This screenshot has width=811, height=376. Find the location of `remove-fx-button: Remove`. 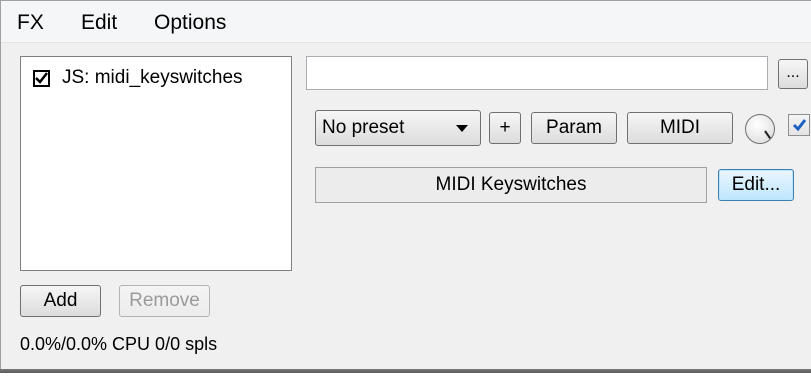

remove-fx-button: Remove is located at coordinates (164, 301).